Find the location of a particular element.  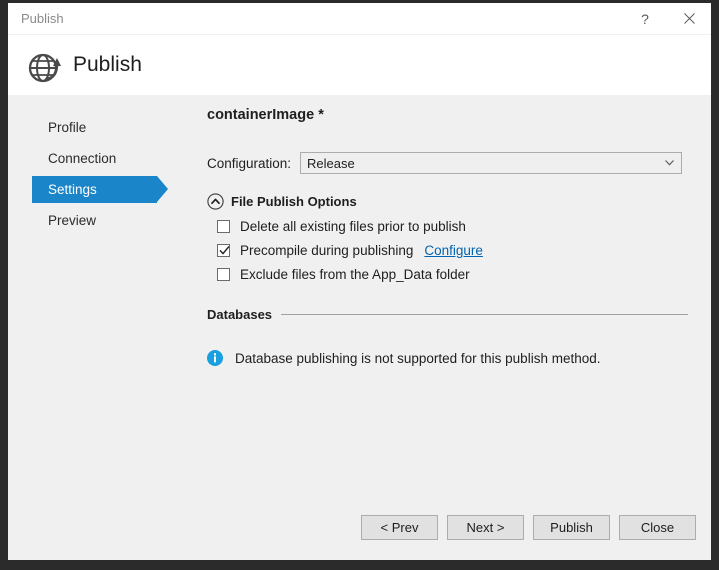

sidebar-item-preview: Preview is located at coordinates (94, 220).